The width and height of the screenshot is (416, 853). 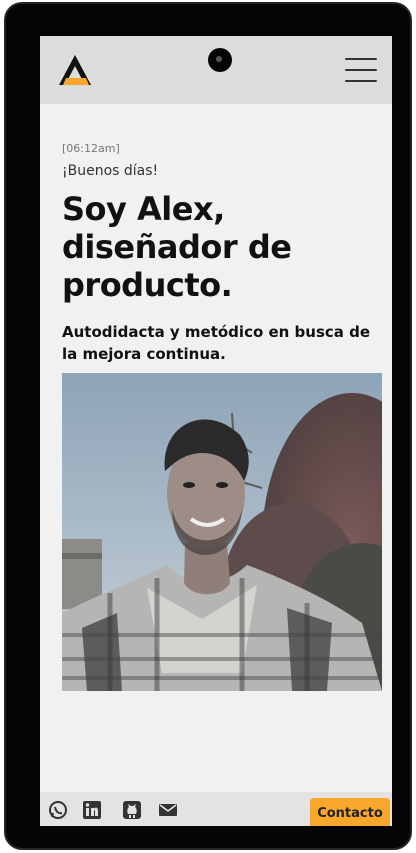 I want to click on contact-button: Contacto, so click(x=350, y=812).